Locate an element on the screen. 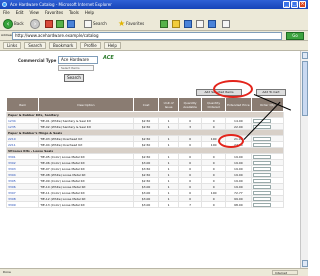  history-button is located at coordinates (176, 23).